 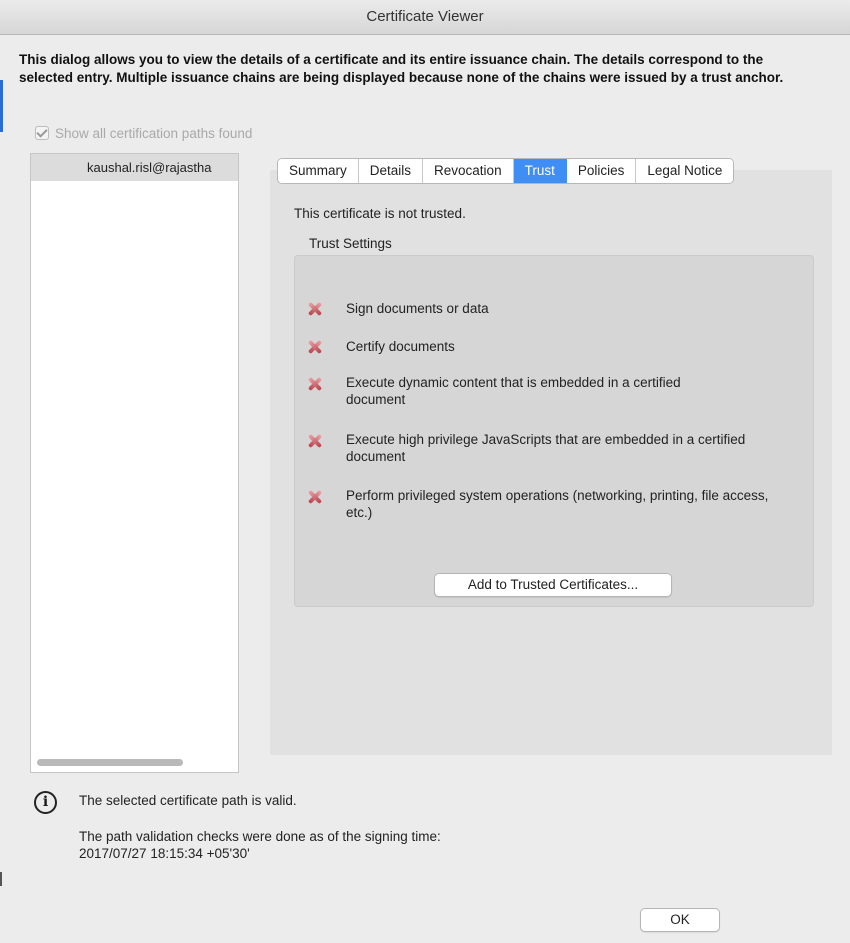 What do you see at coordinates (391, 171) in the screenshot?
I see `tab-details: Details` at bounding box center [391, 171].